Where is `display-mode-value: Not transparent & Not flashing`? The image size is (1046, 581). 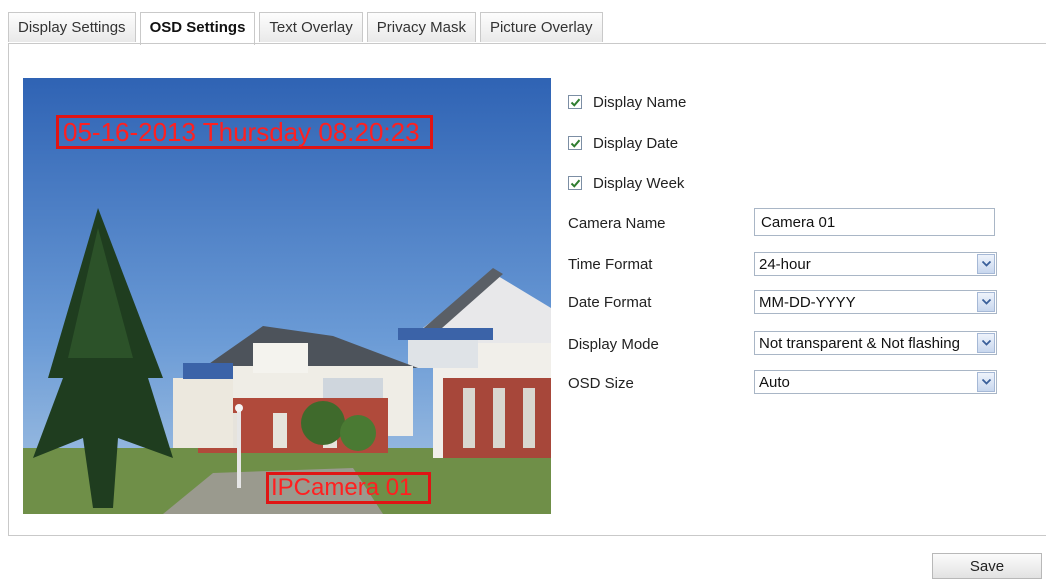
display-mode-value: Not transparent & Not flashing is located at coordinates (859, 343).